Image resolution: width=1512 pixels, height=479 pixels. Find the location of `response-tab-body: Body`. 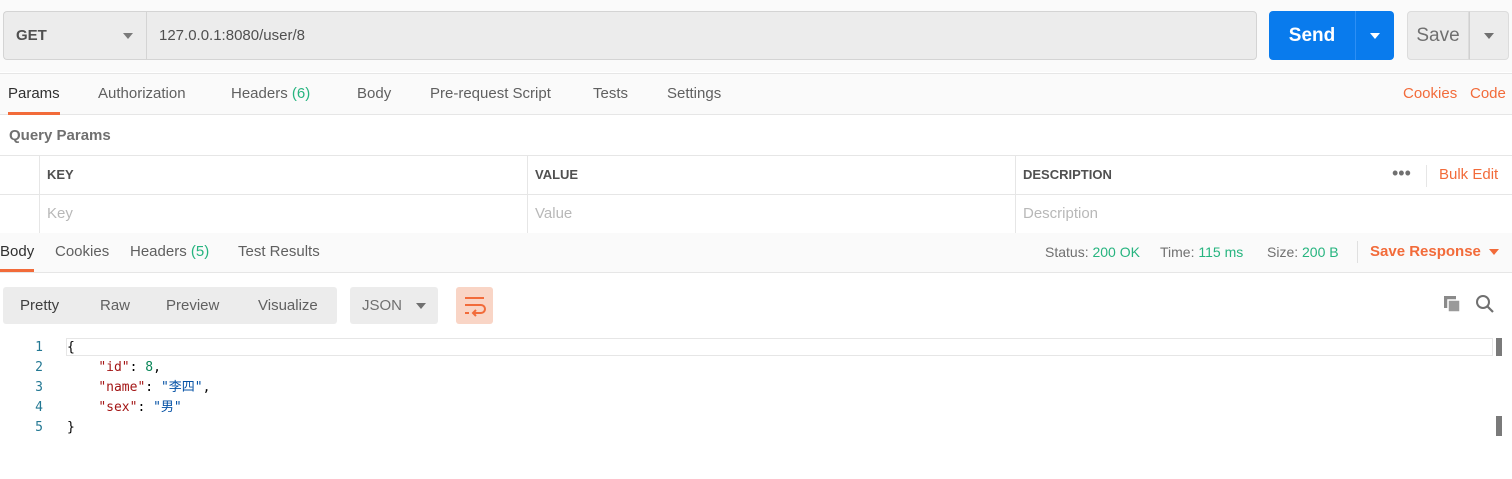

response-tab-body: Body is located at coordinates (17, 252).